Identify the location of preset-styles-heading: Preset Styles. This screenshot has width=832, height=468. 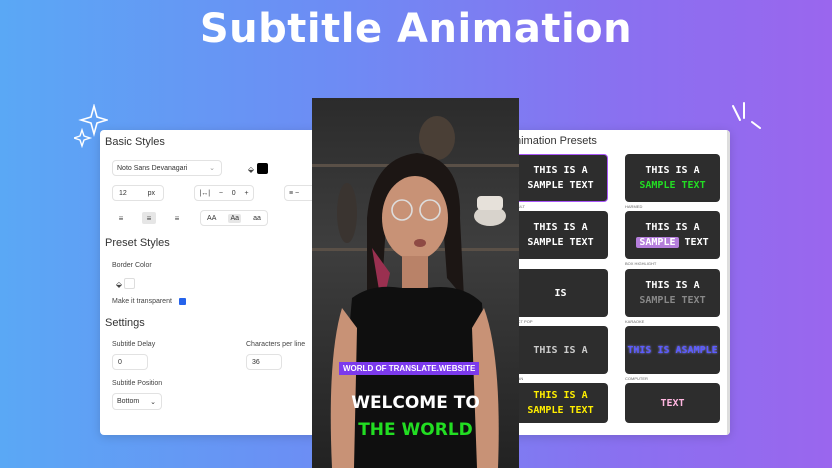
(137, 243).